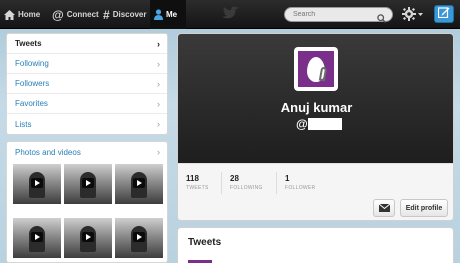 The width and height of the screenshot is (460, 263). What do you see at coordinates (287, 178) in the screenshot?
I see `followers-count: 1` at bounding box center [287, 178].